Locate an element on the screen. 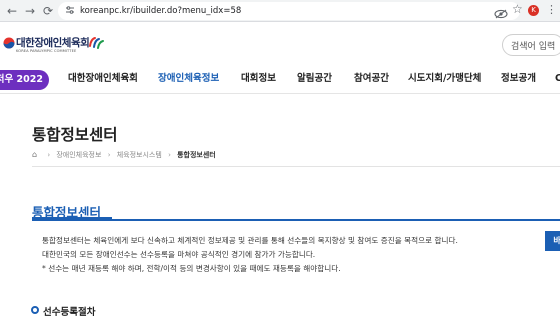 The width and height of the screenshot is (560, 319). breadcrumb-item: 체육정보시스템 is located at coordinates (139, 155).